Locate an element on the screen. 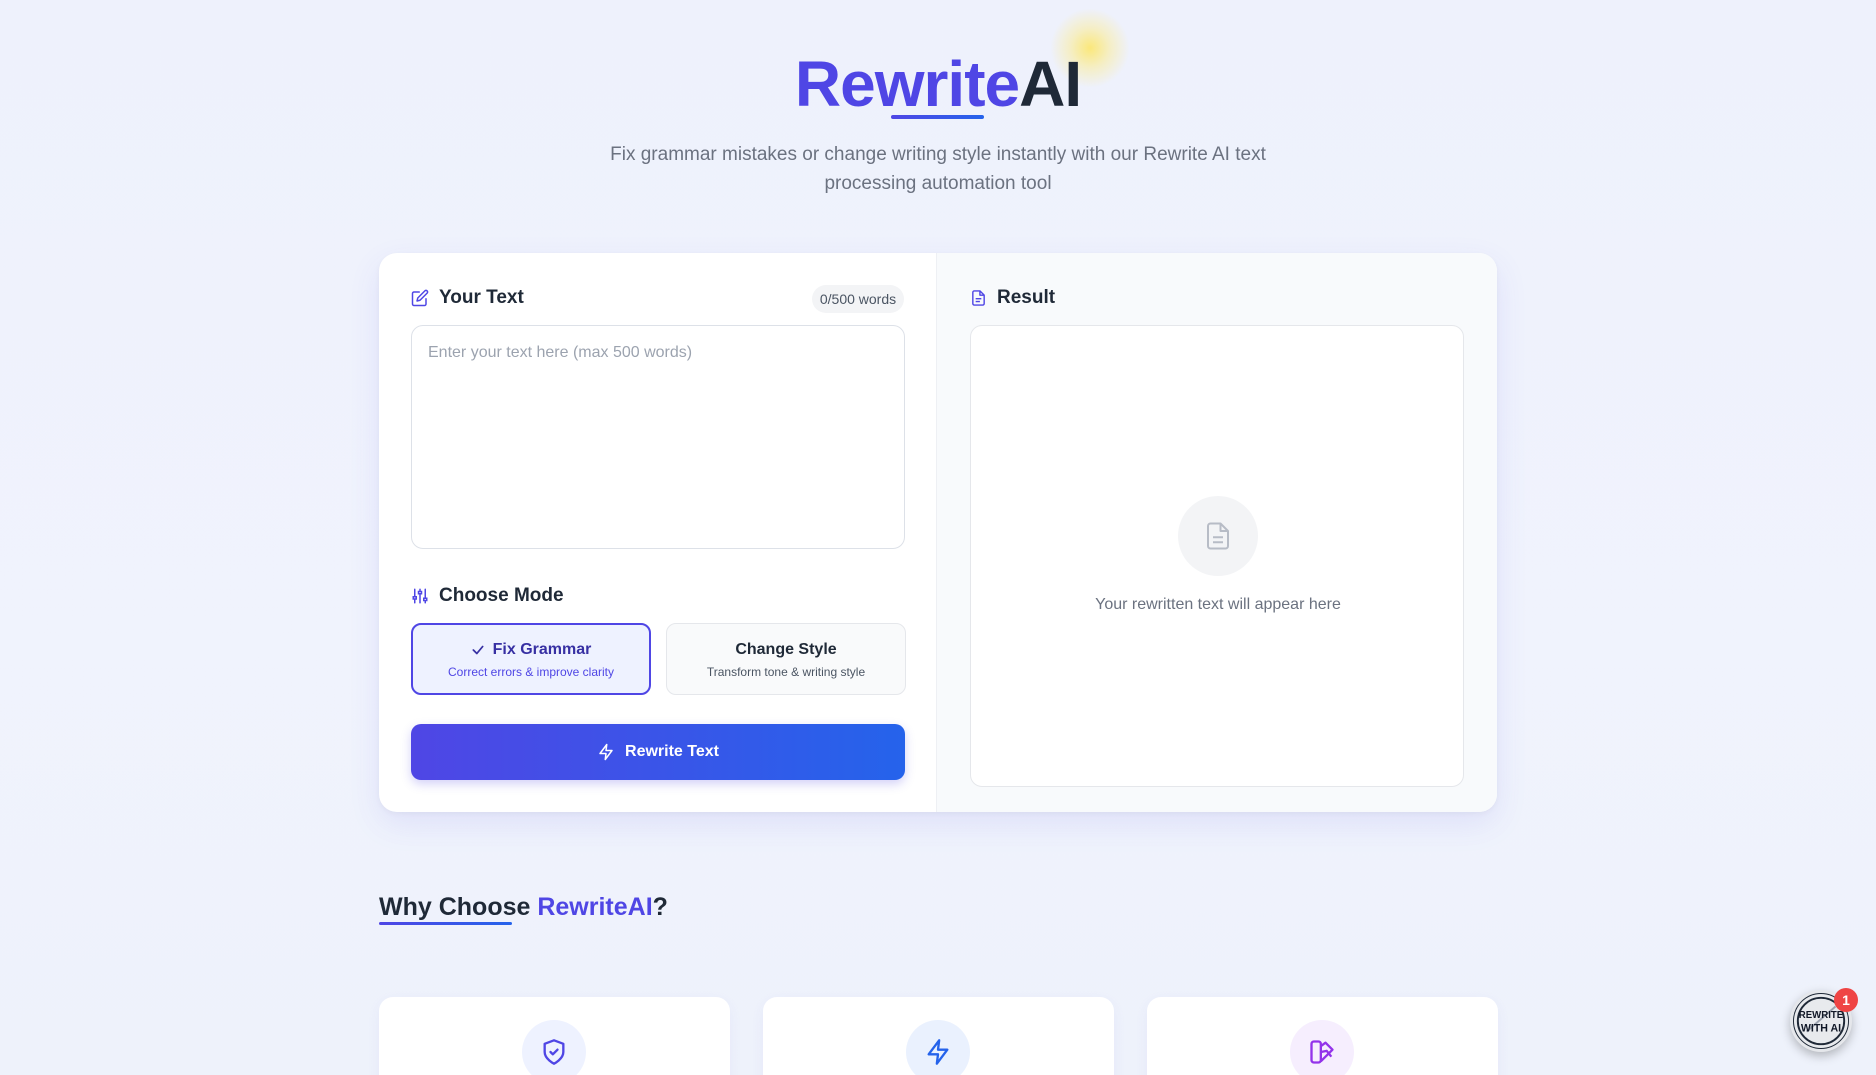 The height and width of the screenshot is (1075, 1876). document-placeholder-icon is located at coordinates (1218, 536).